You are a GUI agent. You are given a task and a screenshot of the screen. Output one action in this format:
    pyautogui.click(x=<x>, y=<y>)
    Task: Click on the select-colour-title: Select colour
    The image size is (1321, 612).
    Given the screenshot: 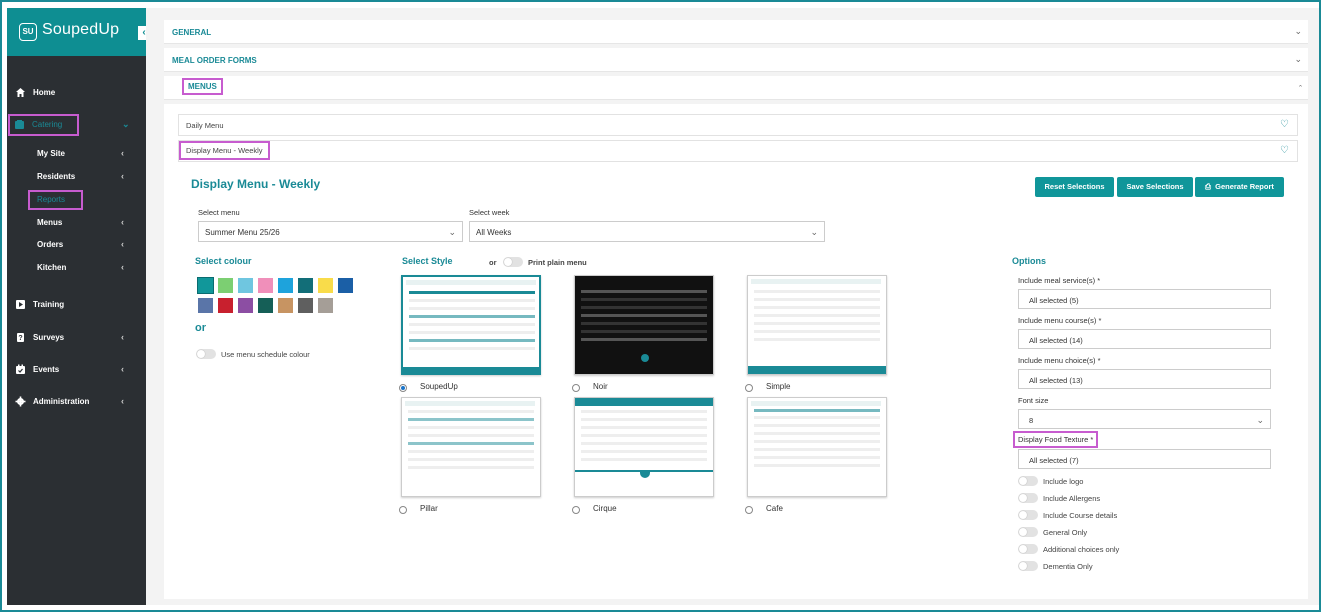 What is the action you would take?
    pyautogui.click(x=223, y=261)
    